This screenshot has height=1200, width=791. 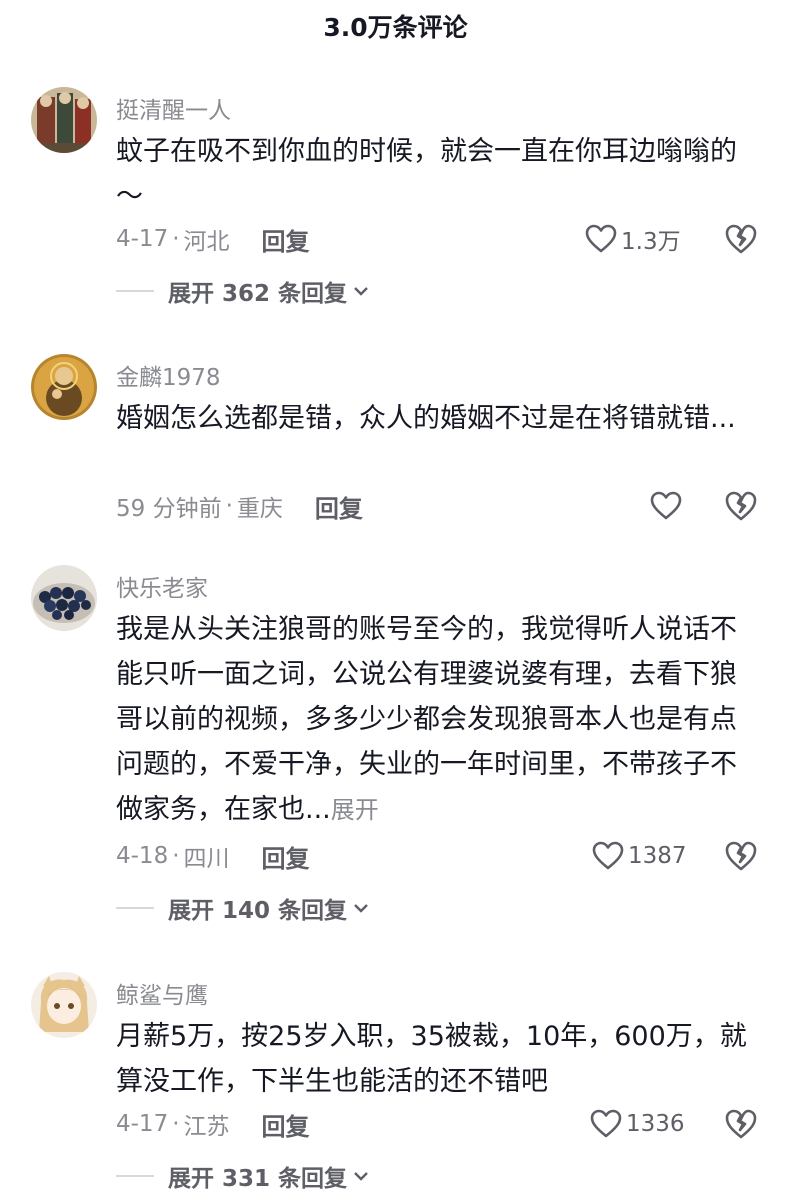 What do you see at coordinates (258, 1179) in the screenshot?
I see `replies-label: 展开 331 条回复` at bounding box center [258, 1179].